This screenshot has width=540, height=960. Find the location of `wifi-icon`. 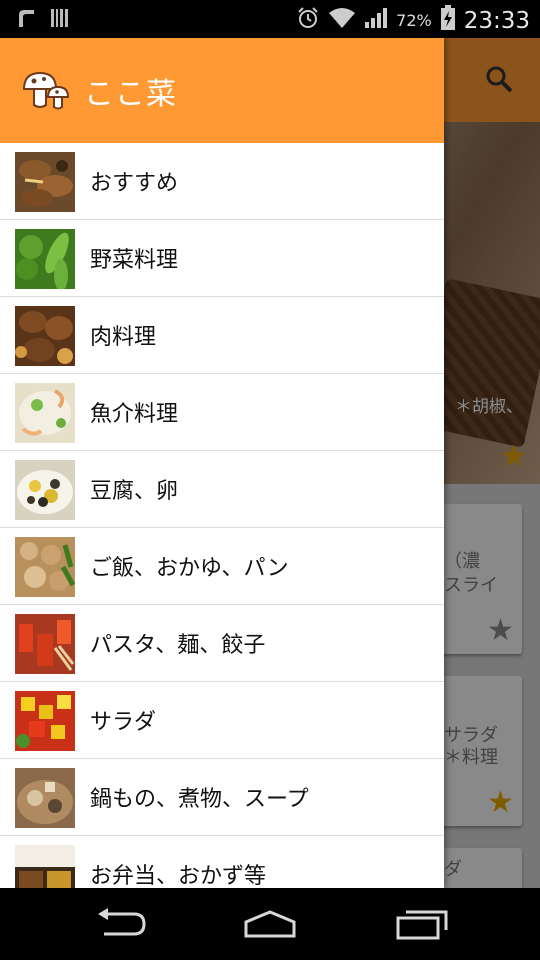

wifi-icon is located at coordinates (342, 20).